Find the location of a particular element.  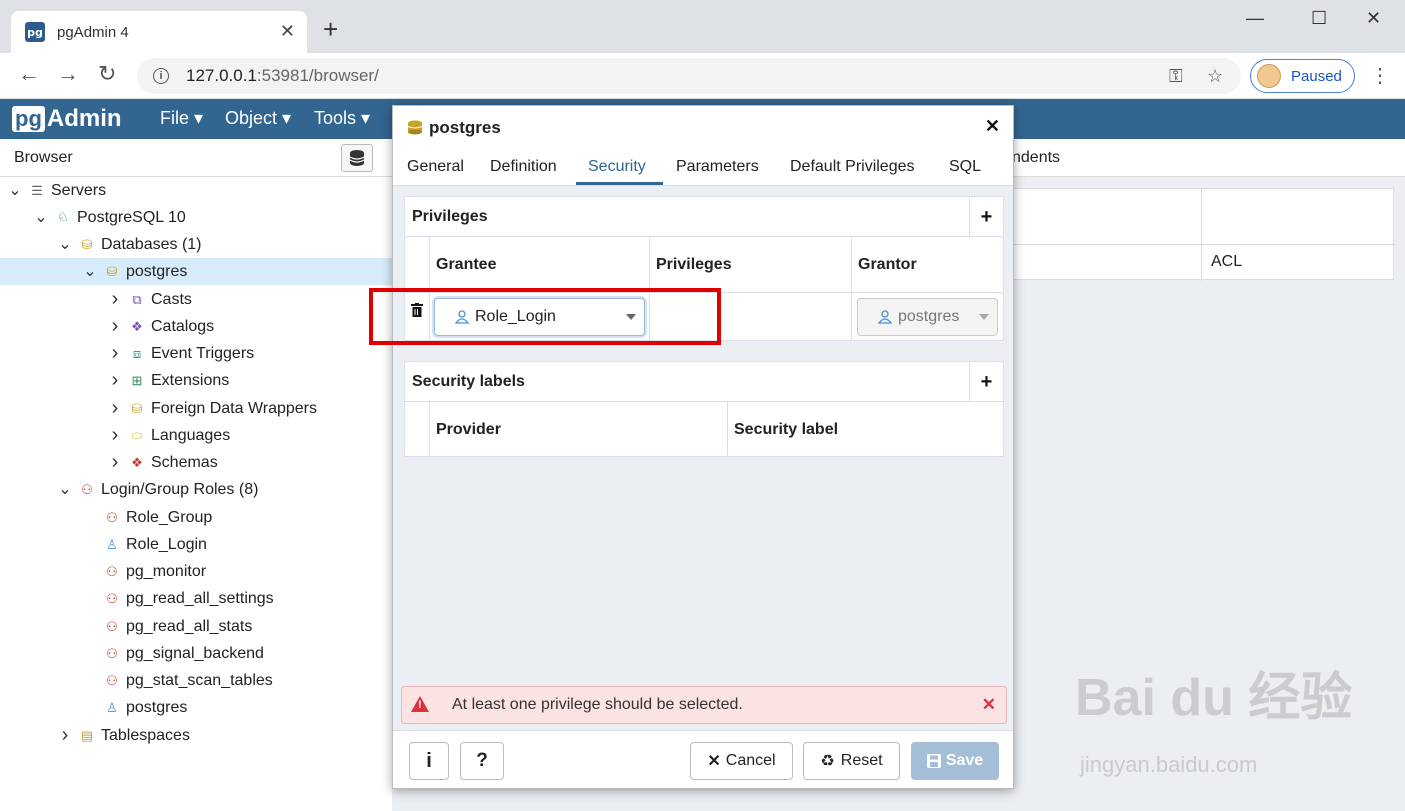

maximize-icon: ☐ is located at coordinates (1319, 18).